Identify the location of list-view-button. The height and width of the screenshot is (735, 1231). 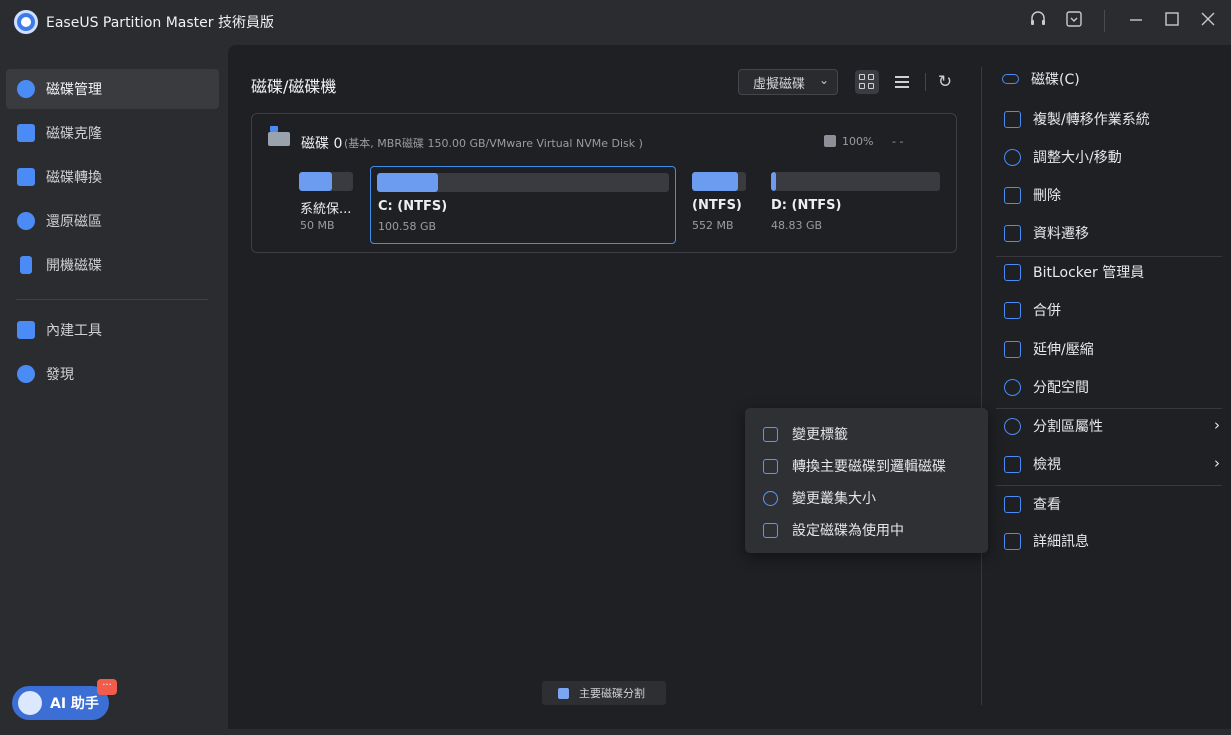
(902, 82).